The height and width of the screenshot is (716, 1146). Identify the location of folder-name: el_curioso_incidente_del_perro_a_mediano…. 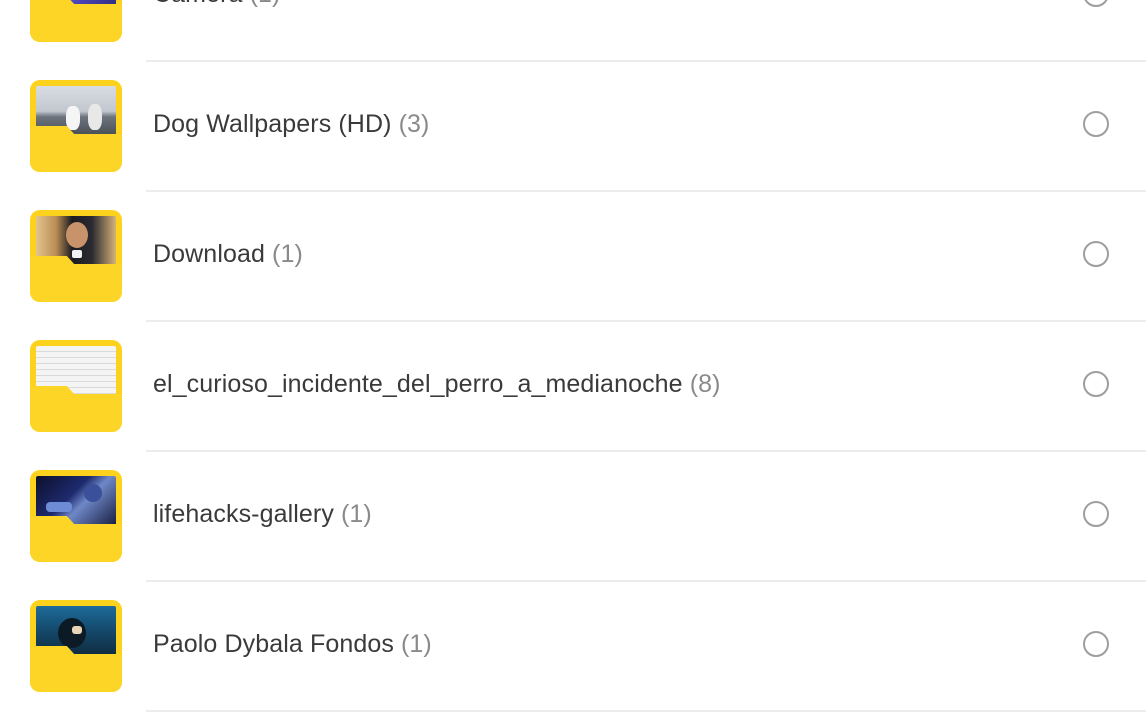
(418, 384).